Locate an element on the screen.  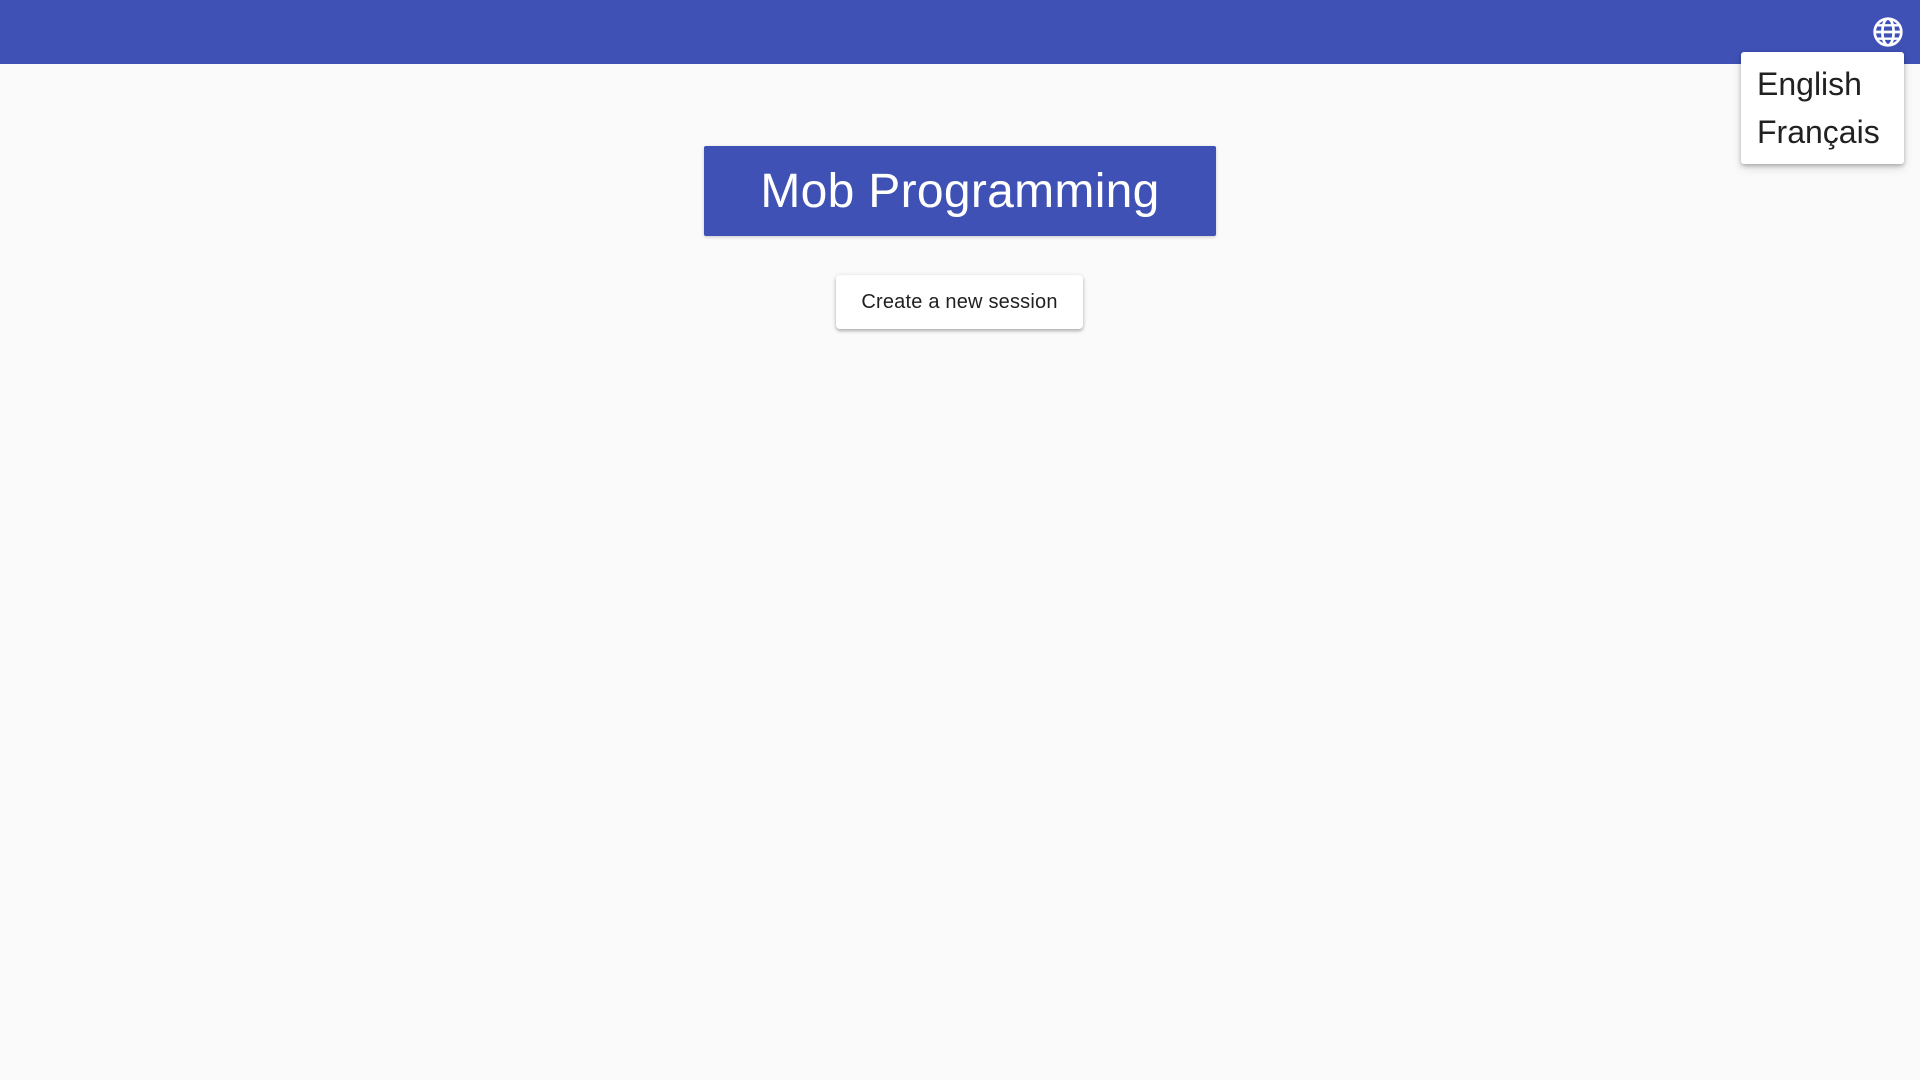
globe-icon is located at coordinates (1888, 32).